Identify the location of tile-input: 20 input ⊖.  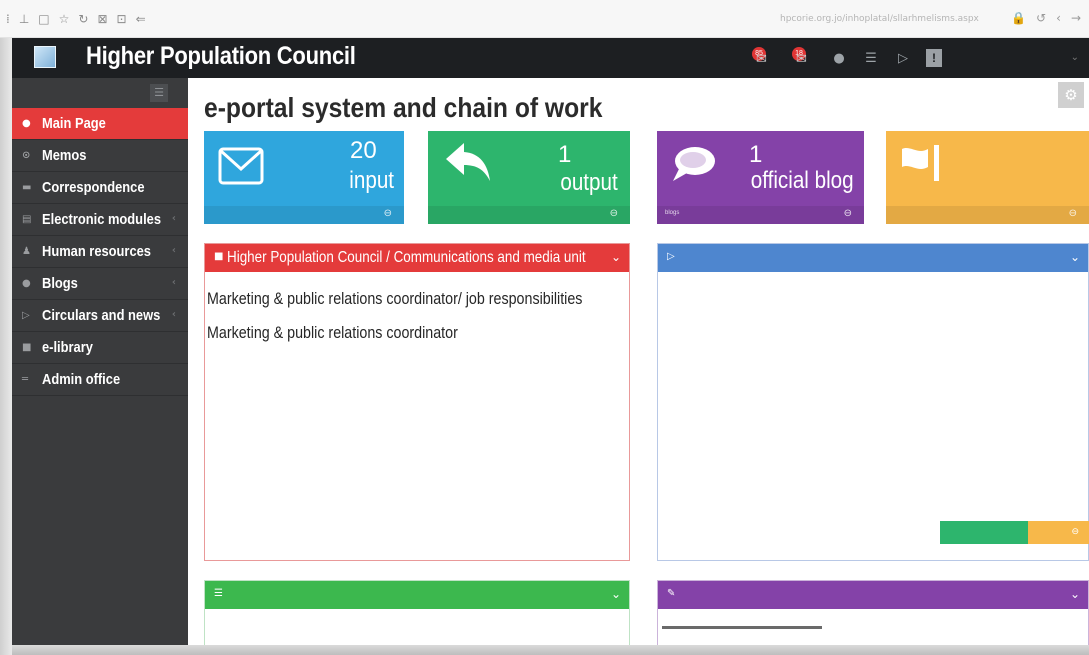
(304, 177).